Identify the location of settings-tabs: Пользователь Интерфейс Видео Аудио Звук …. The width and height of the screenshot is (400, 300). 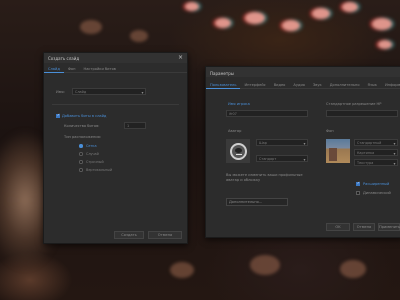
(303, 84).